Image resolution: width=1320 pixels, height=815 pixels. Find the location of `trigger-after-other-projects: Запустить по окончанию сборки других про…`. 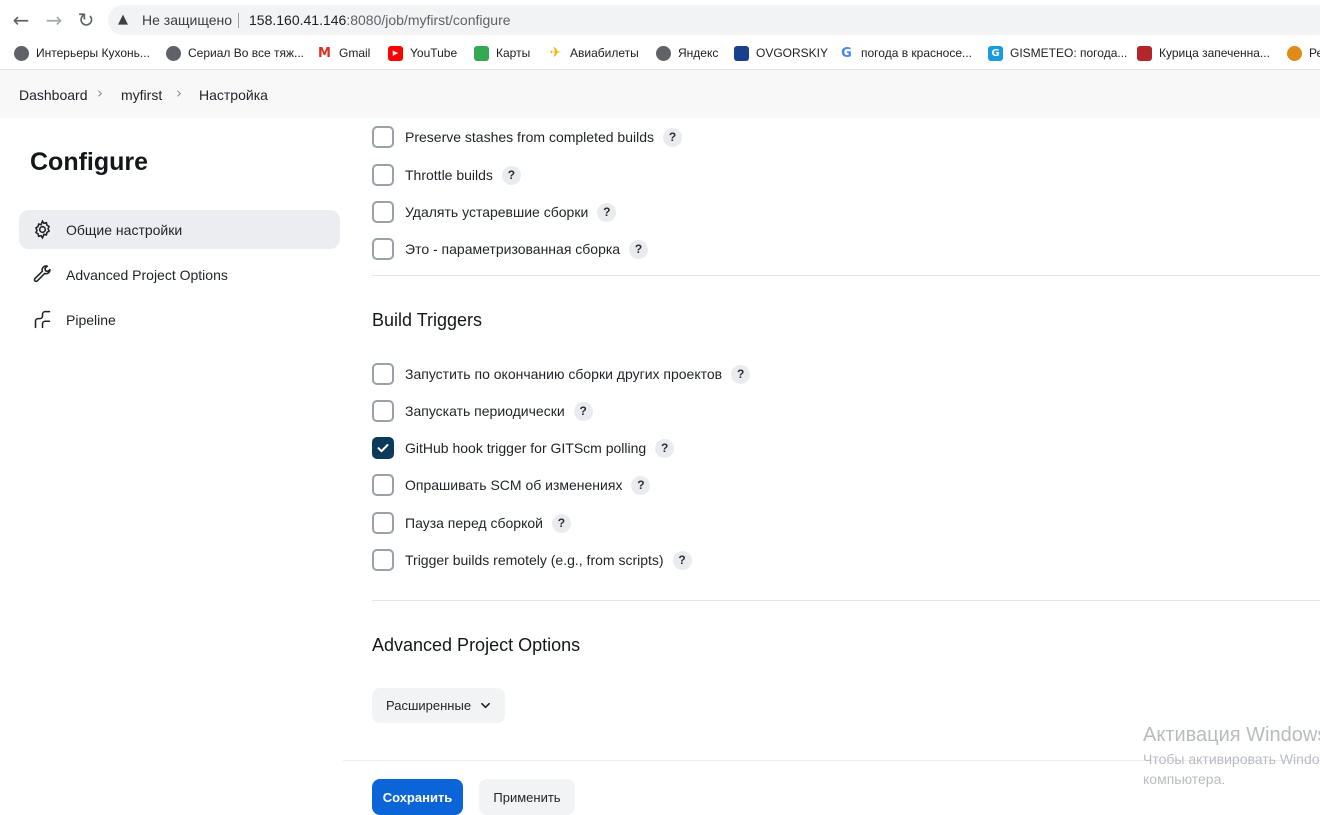

trigger-after-other-projects: Запустить по окончанию сборки других про… is located at coordinates (561, 374).